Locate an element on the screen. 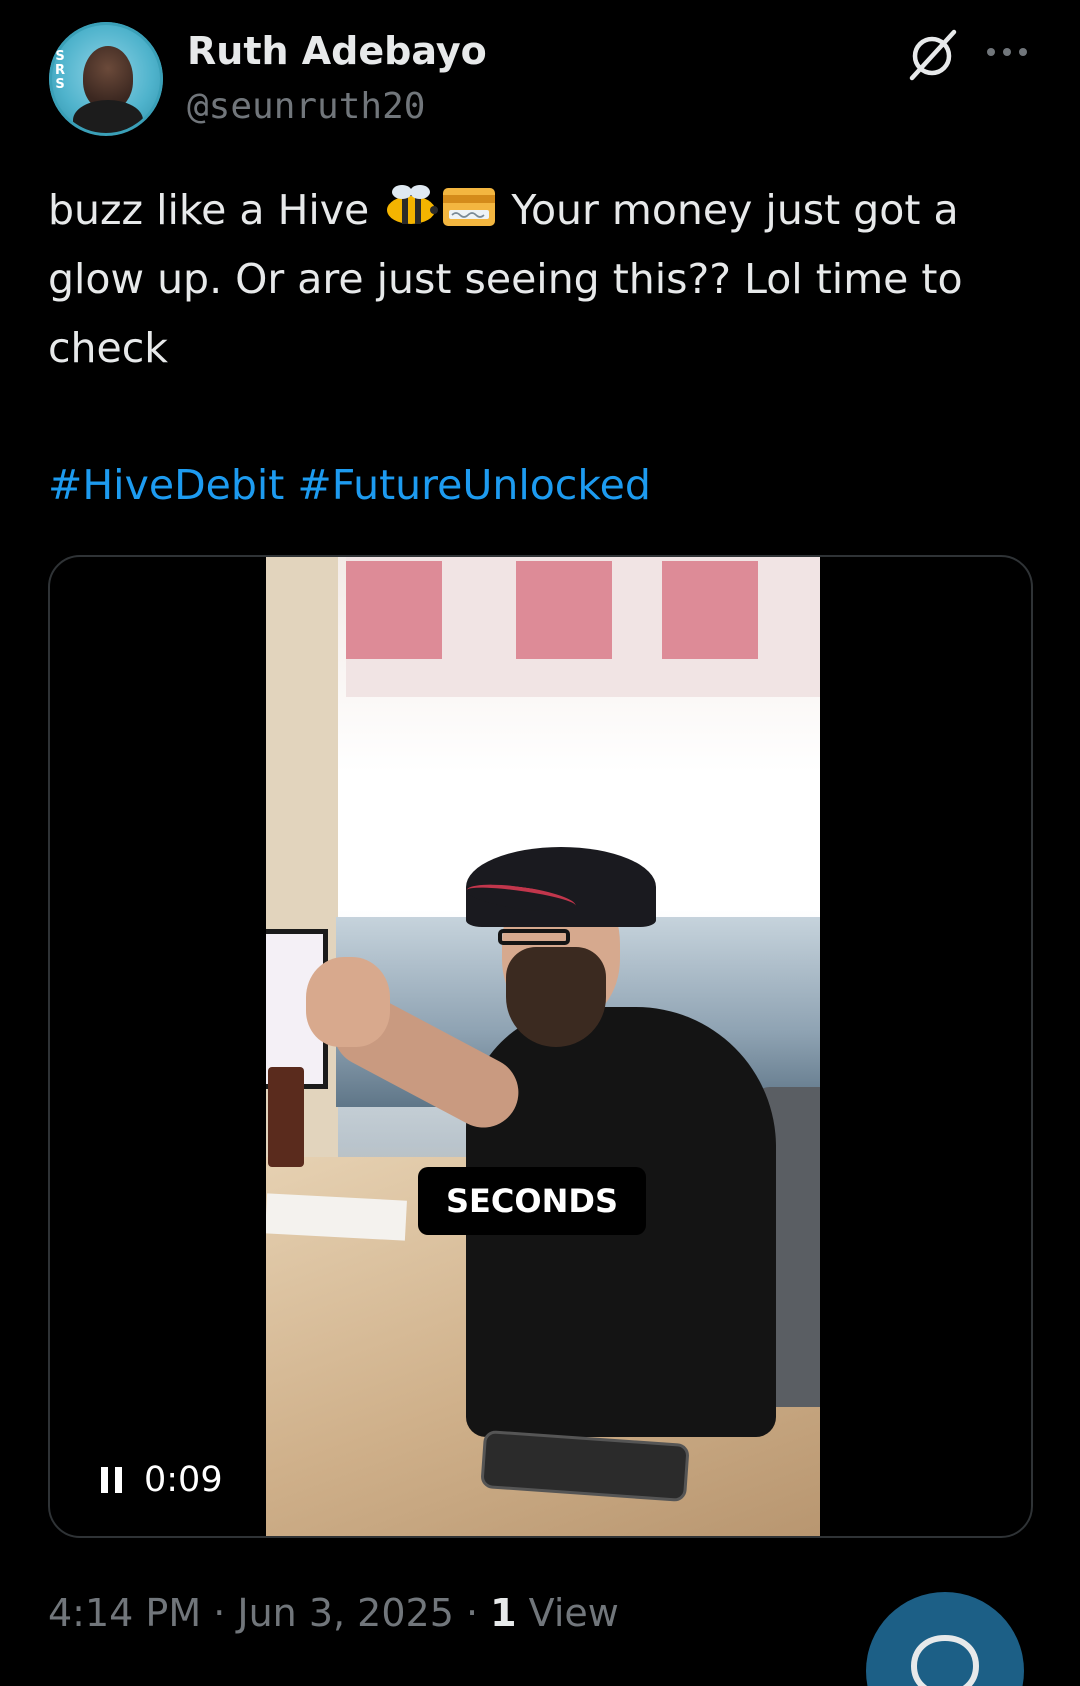 This screenshot has width=1080, height=1686. credit-card-emoji-icon is located at coordinates (469, 207).